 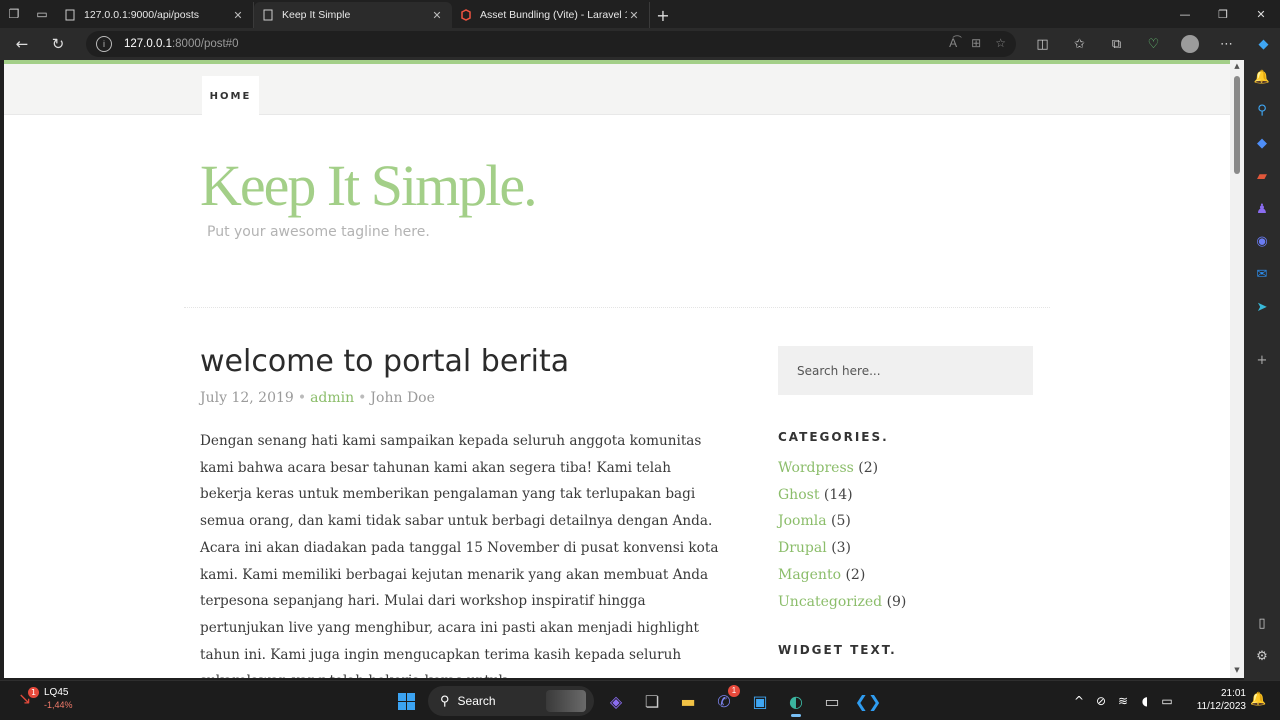 What do you see at coordinates (42, 14) in the screenshot?
I see `tab-actions-icon: ▭` at bounding box center [42, 14].